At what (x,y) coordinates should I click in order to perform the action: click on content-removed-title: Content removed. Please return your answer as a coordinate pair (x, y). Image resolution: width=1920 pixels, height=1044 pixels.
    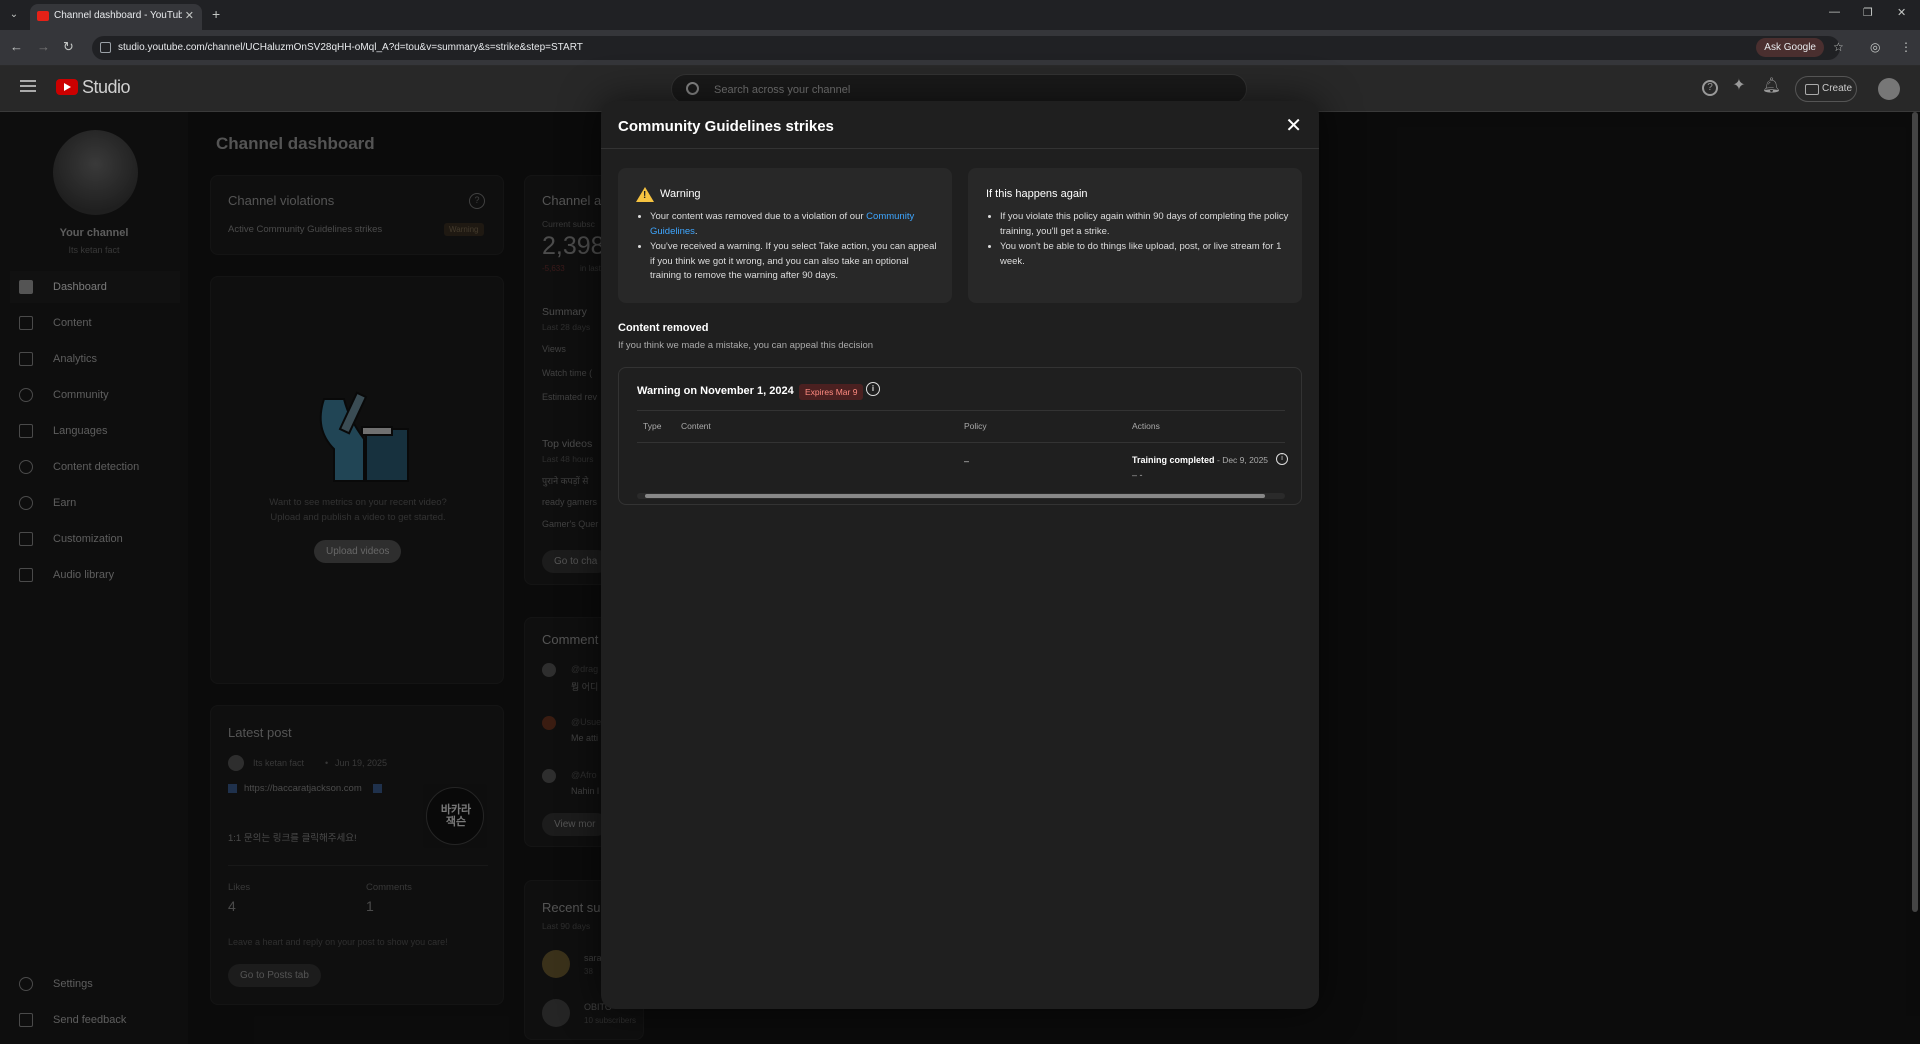
    Looking at the image, I should click on (663, 328).